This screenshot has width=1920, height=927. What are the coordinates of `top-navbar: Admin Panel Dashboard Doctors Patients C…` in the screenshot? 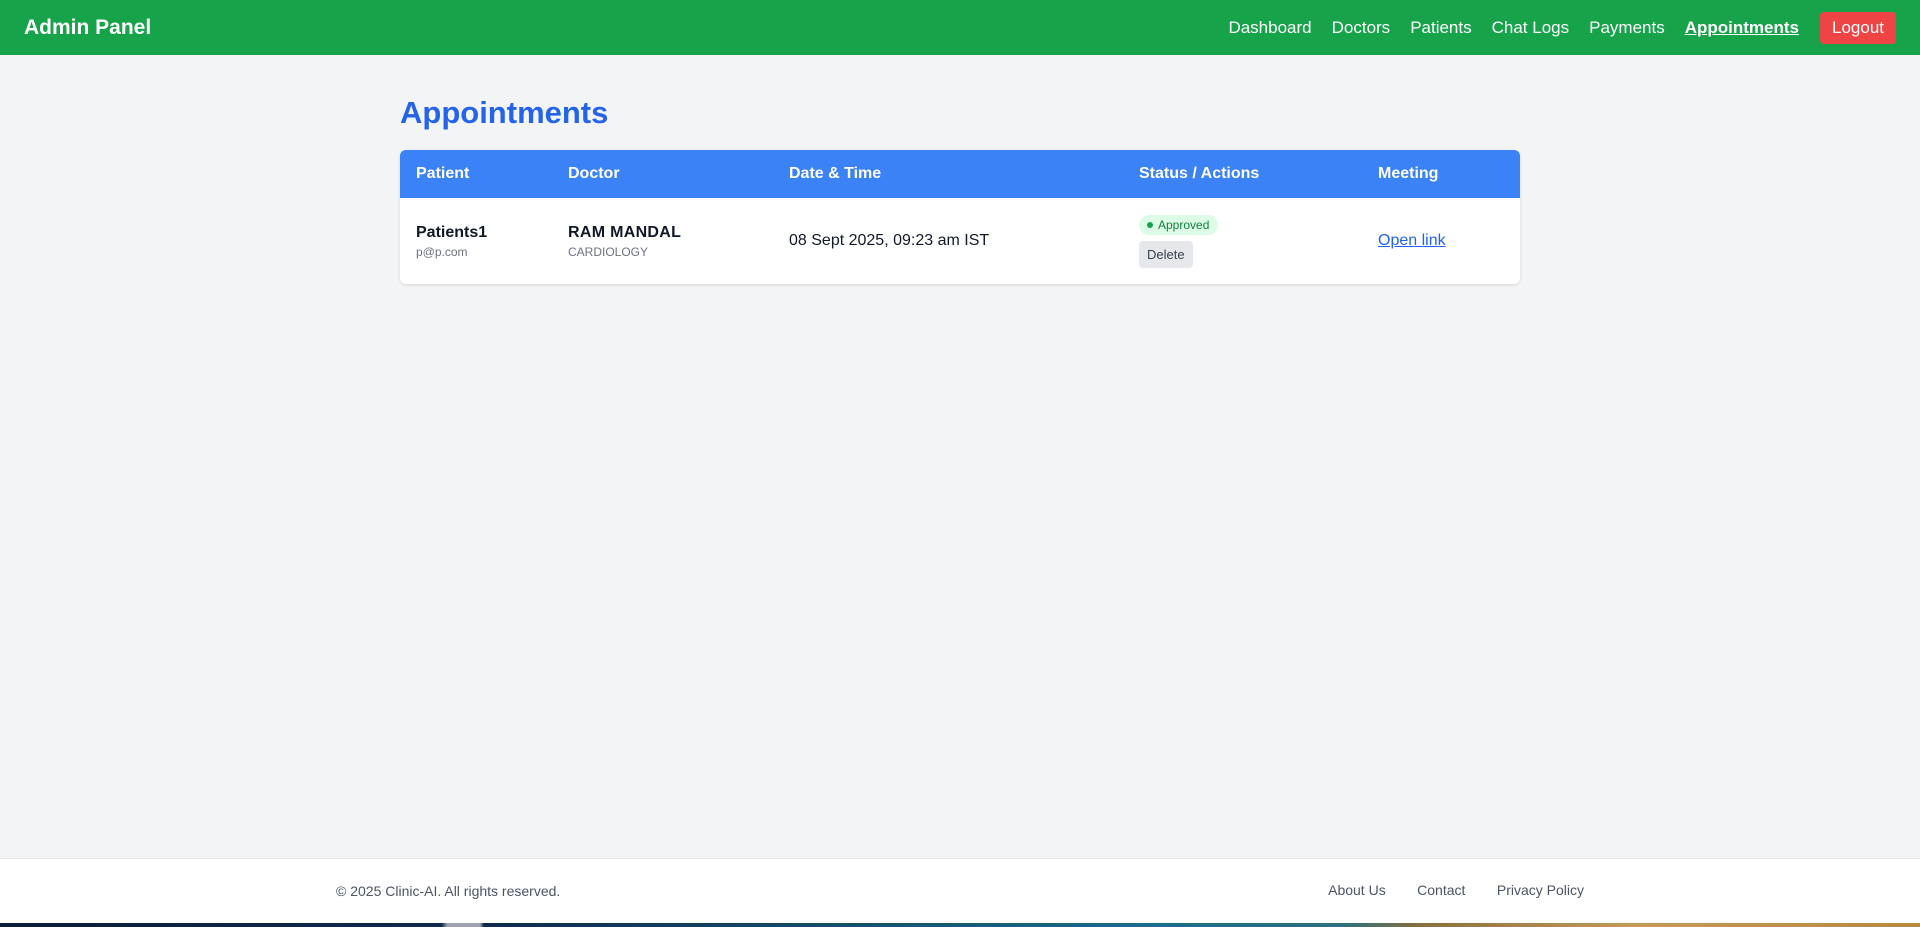 It's located at (960, 27).